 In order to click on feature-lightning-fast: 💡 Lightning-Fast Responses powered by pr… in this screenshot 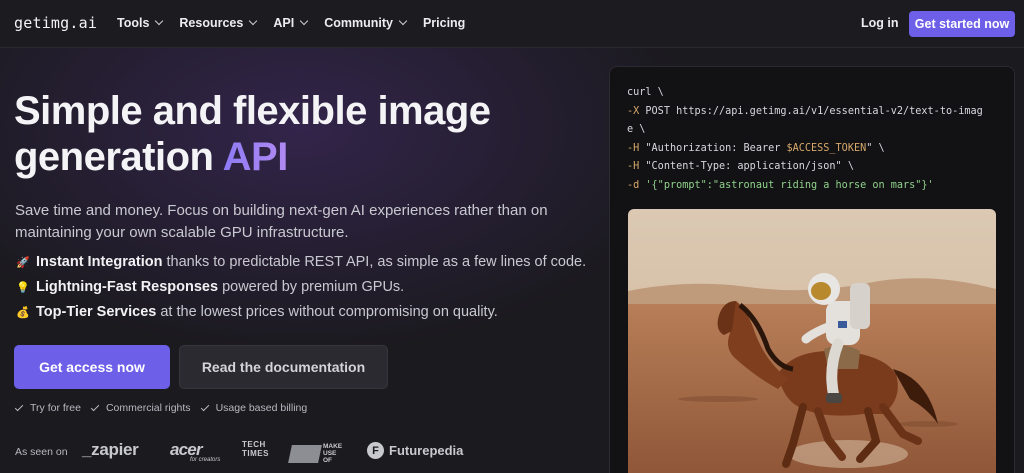, I will do `click(210, 287)`.